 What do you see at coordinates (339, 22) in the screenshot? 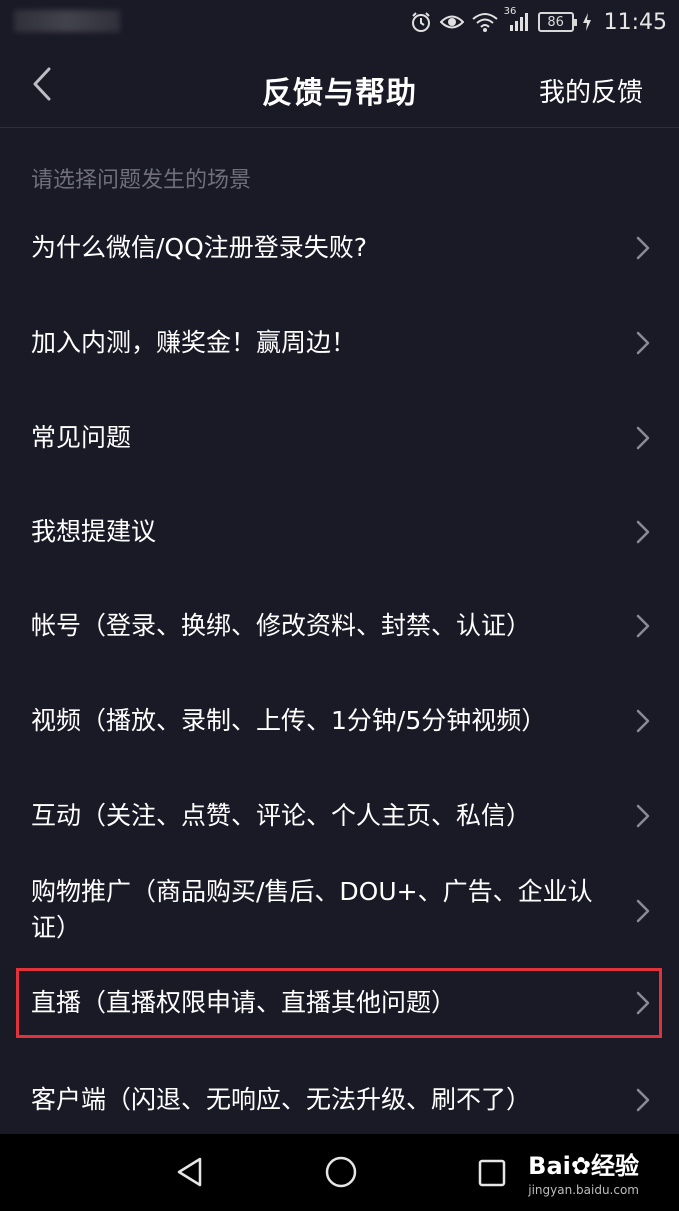
I see `status-bar: 36 86 11:45` at bounding box center [339, 22].